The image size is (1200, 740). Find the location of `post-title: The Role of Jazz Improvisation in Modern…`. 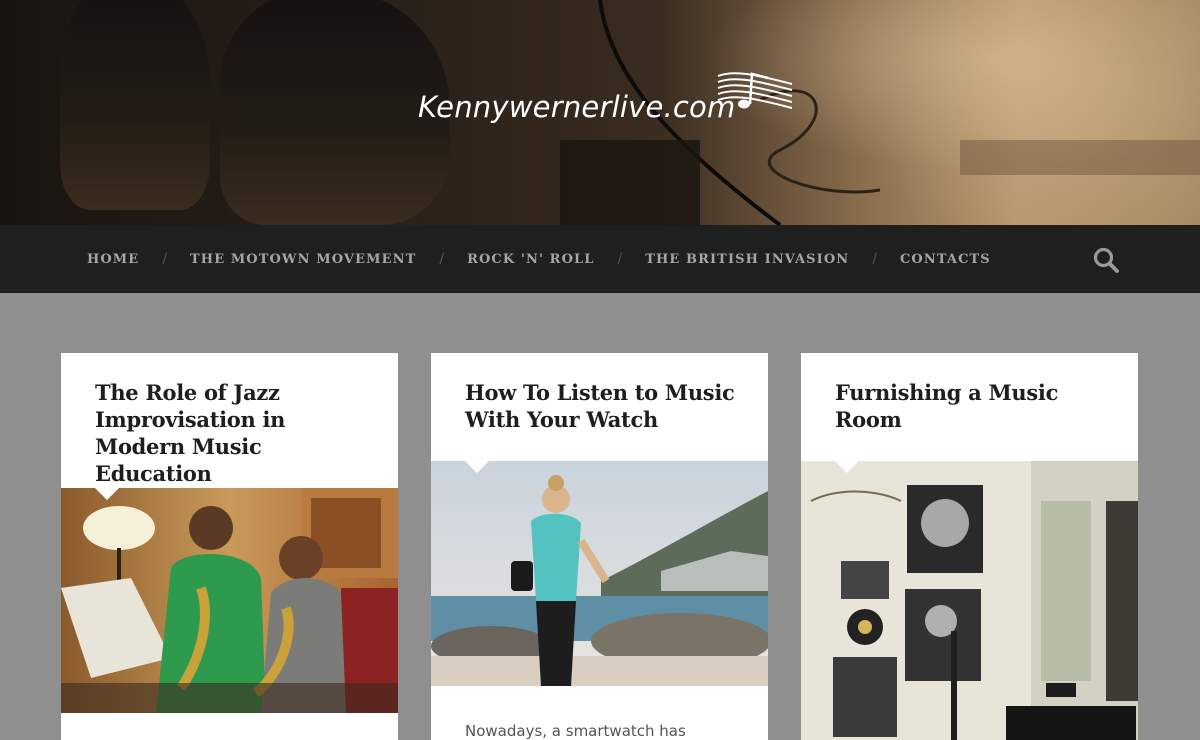

post-title: The Role of Jazz Improvisation in Modern… is located at coordinates (237, 433).